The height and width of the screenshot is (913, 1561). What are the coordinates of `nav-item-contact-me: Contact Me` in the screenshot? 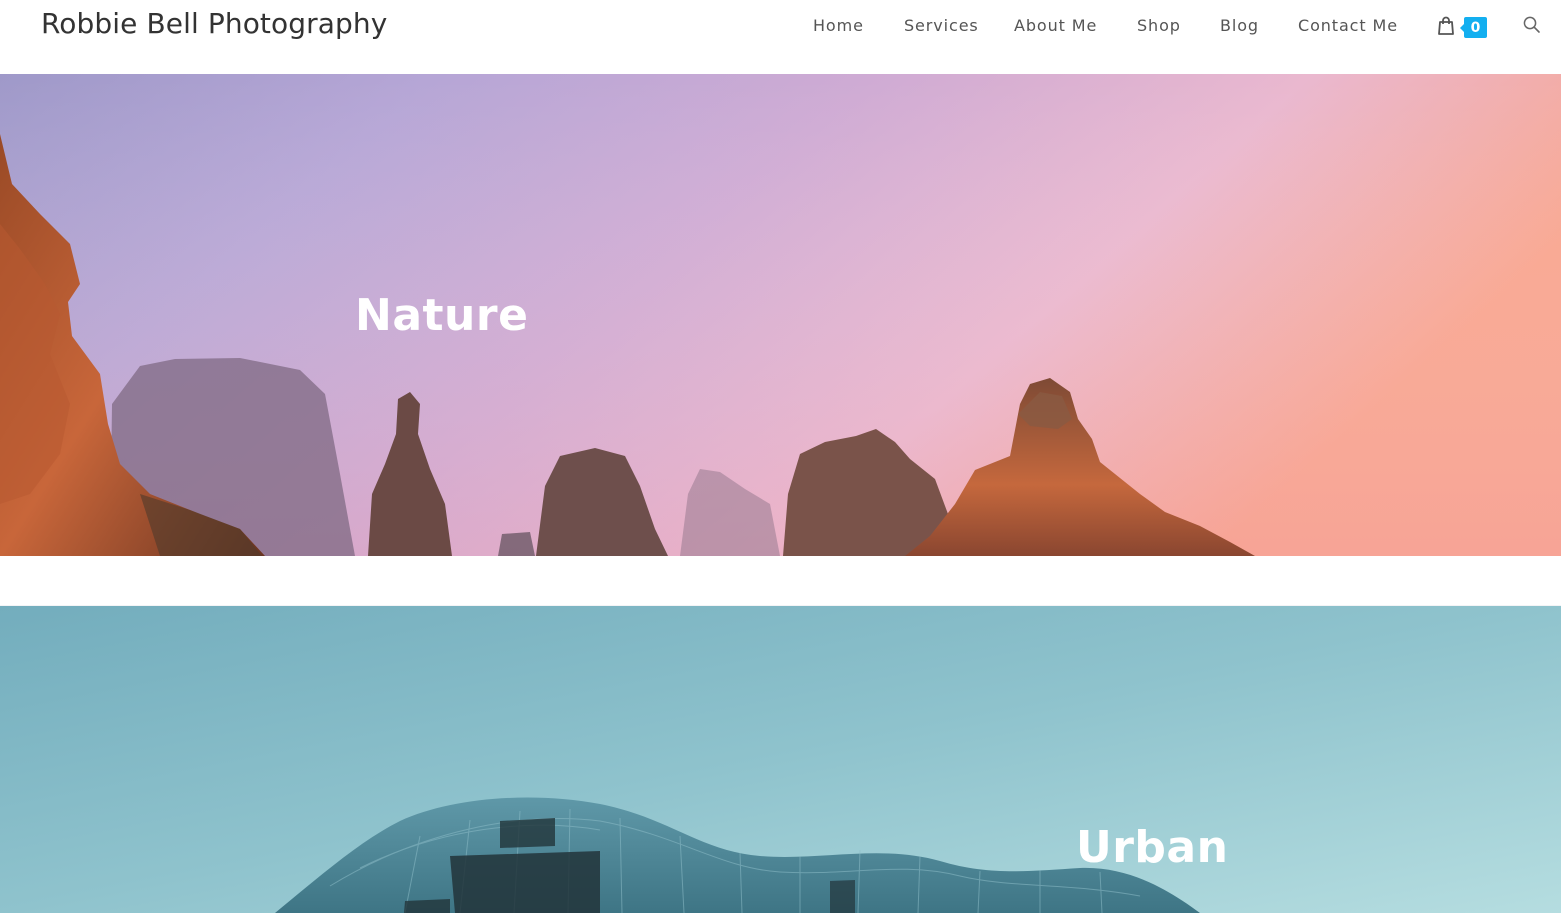 It's located at (1348, 25).